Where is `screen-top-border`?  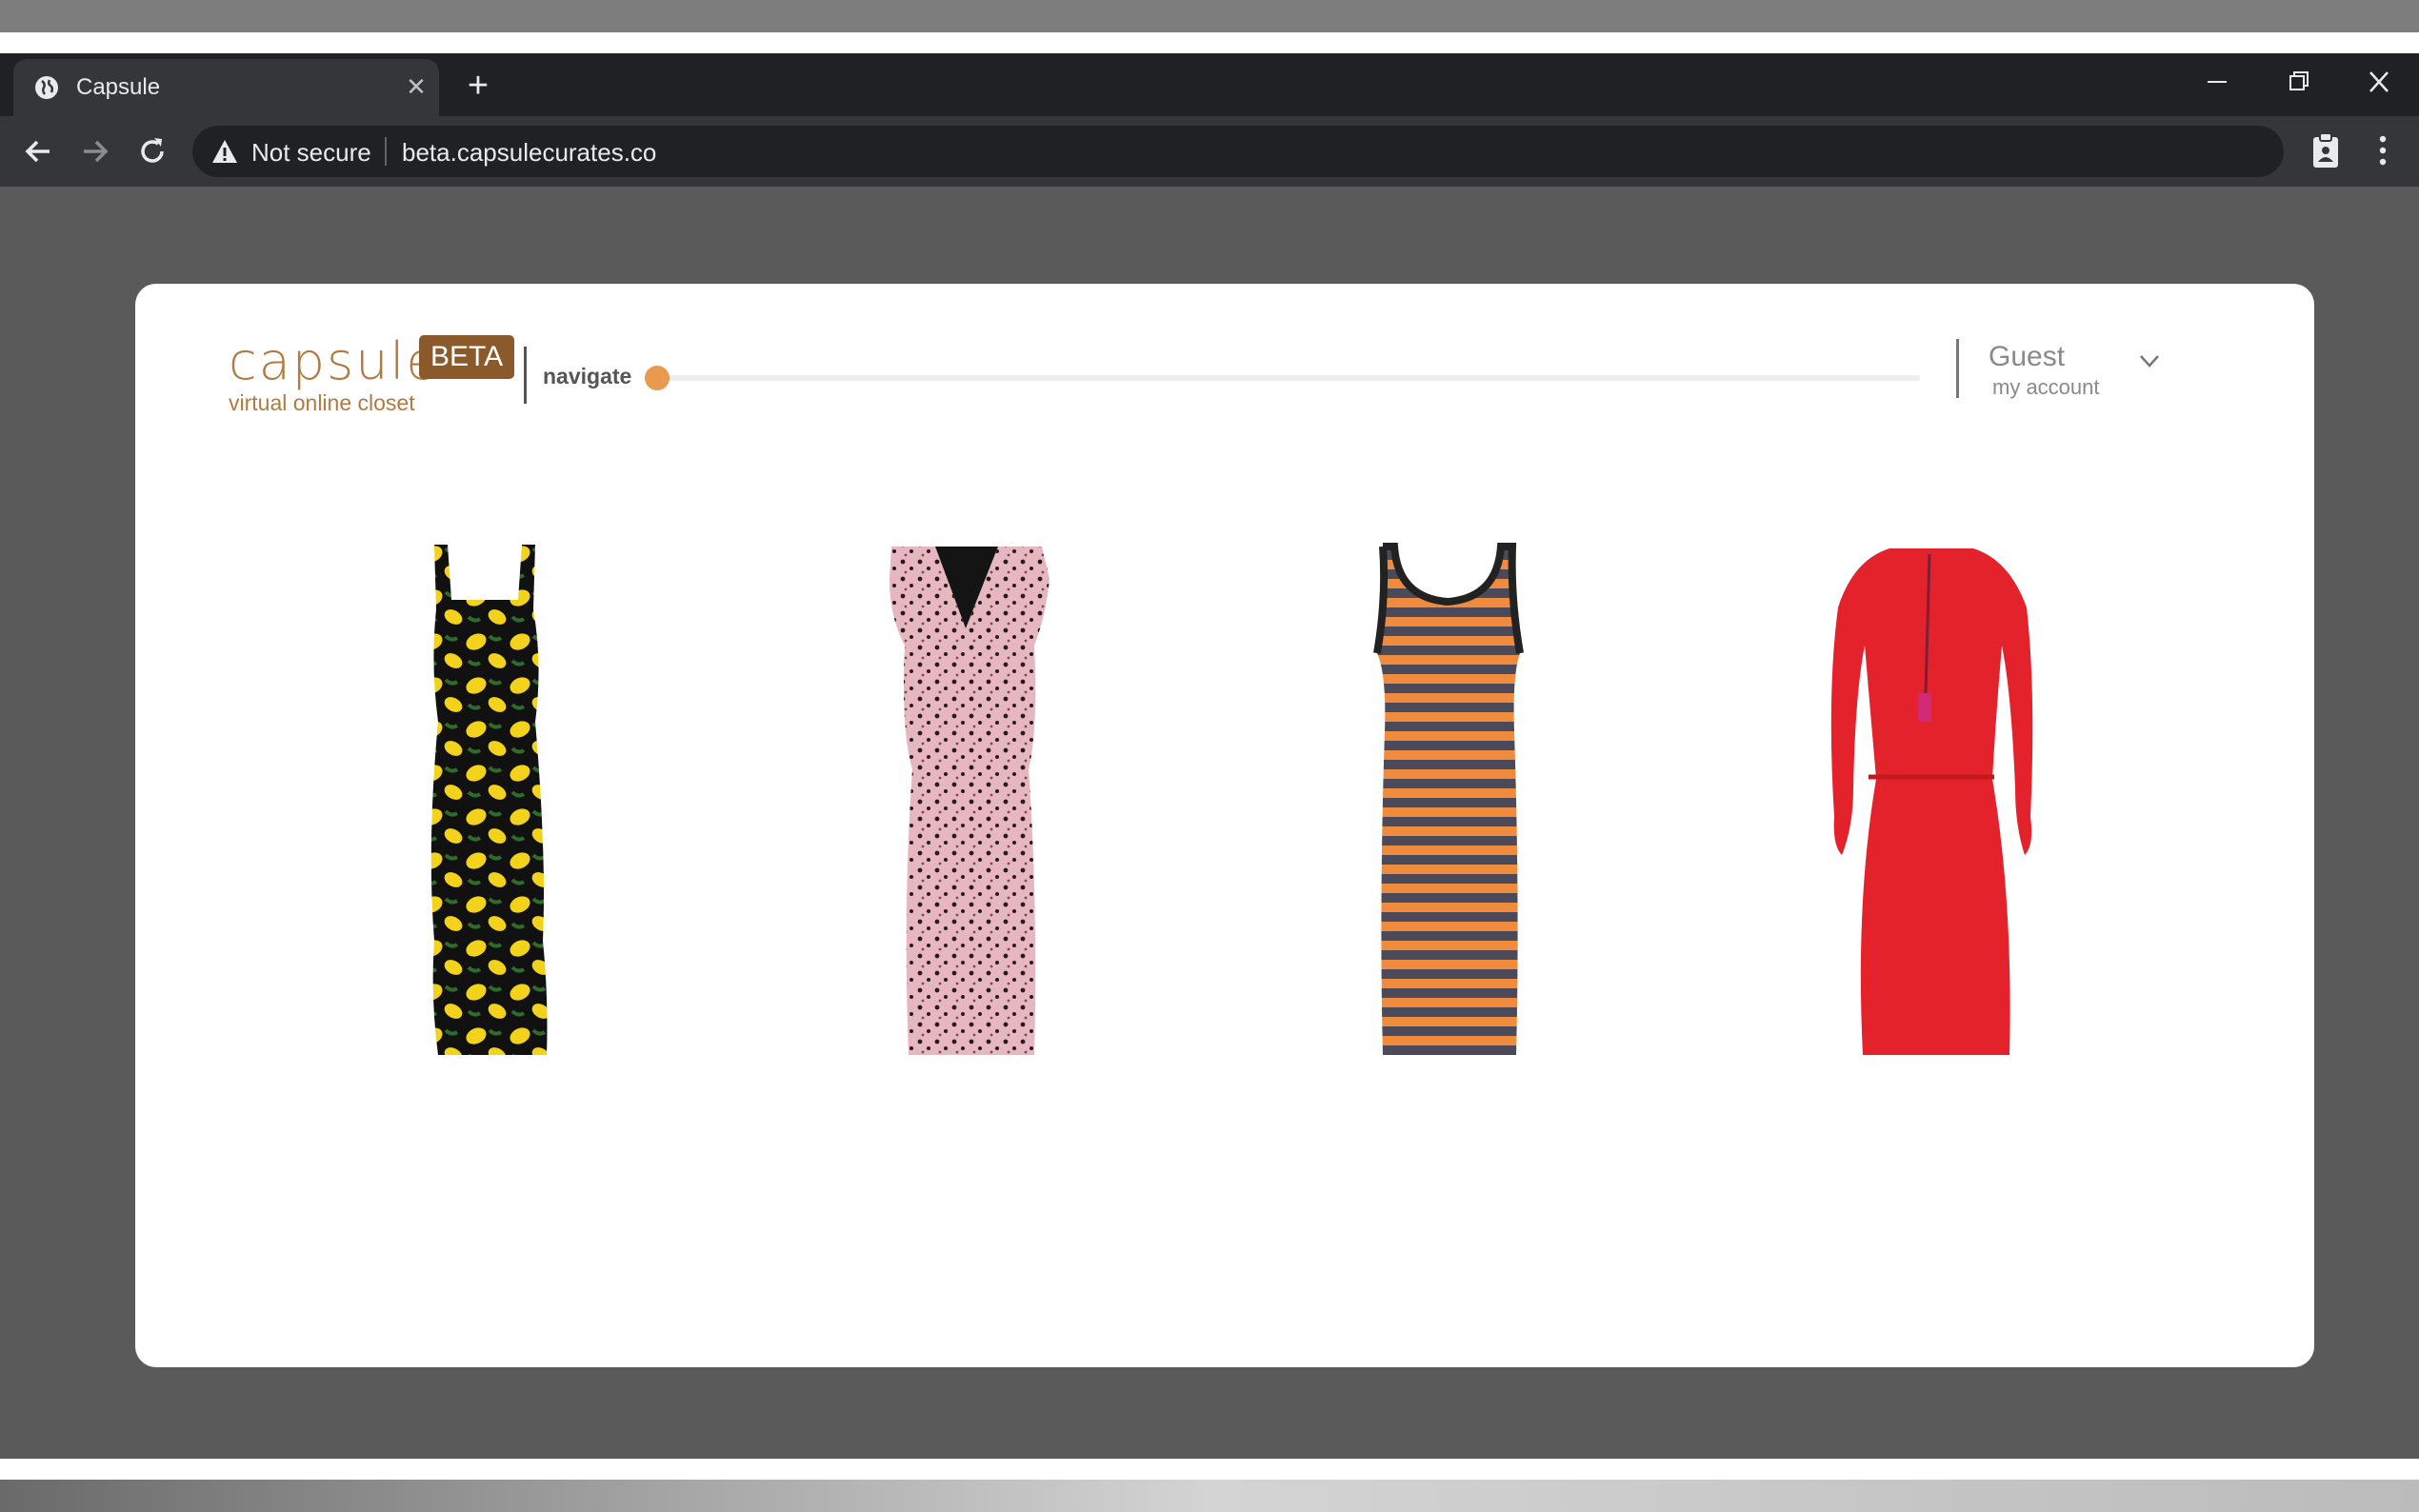
screen-top-border is located at coordinates (1209, 42).